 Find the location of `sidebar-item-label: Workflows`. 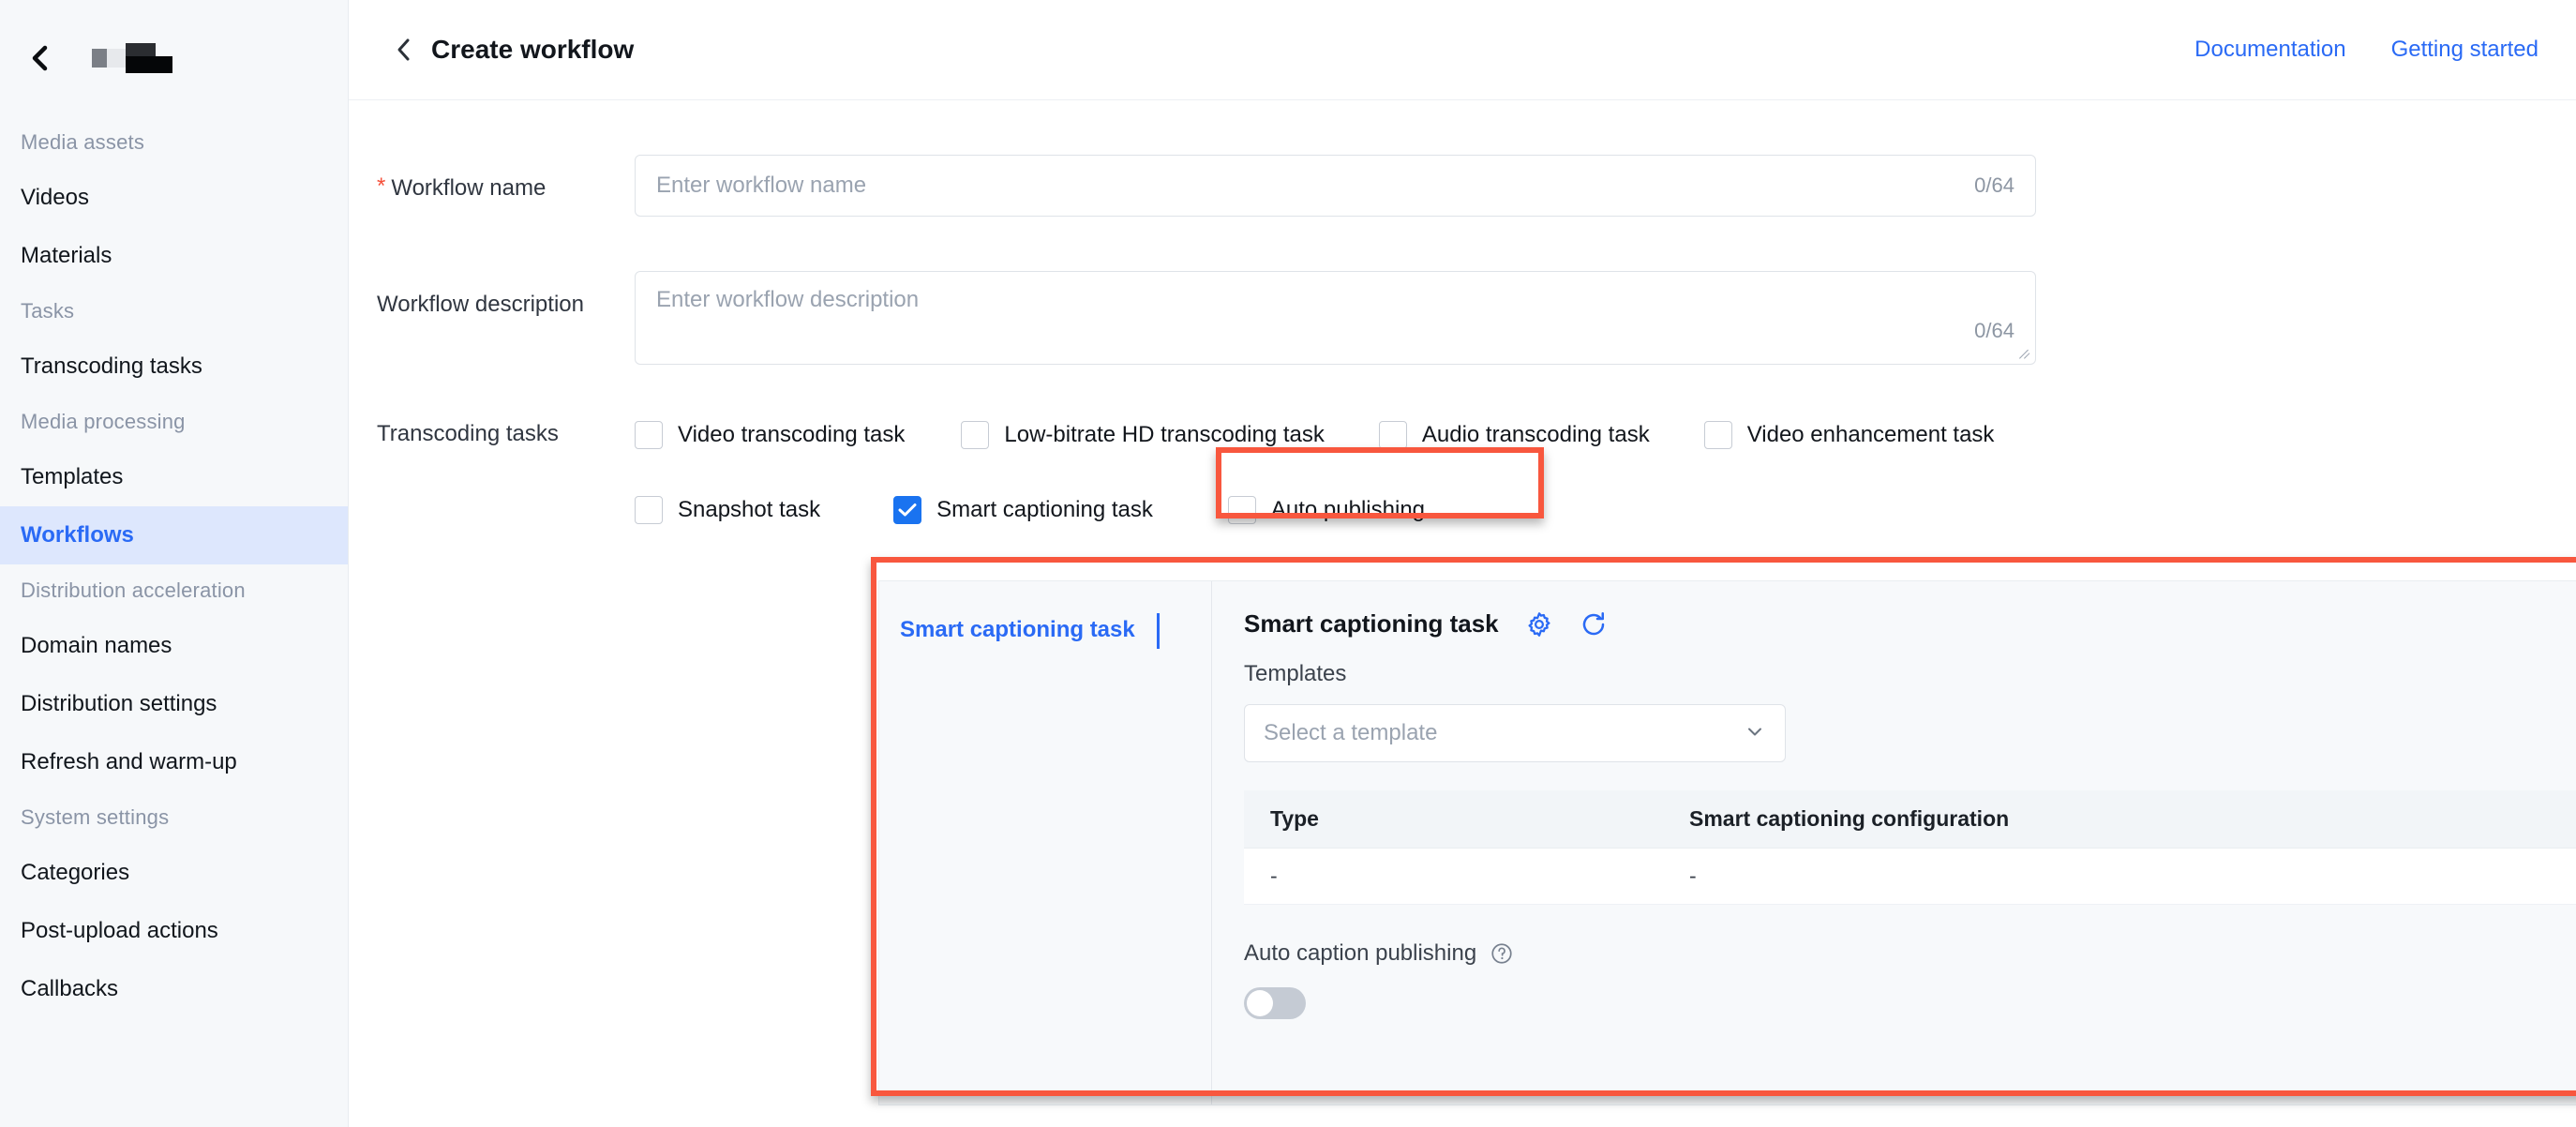

sidebar-item-label: Workflows is located at coordinates (77, 535).